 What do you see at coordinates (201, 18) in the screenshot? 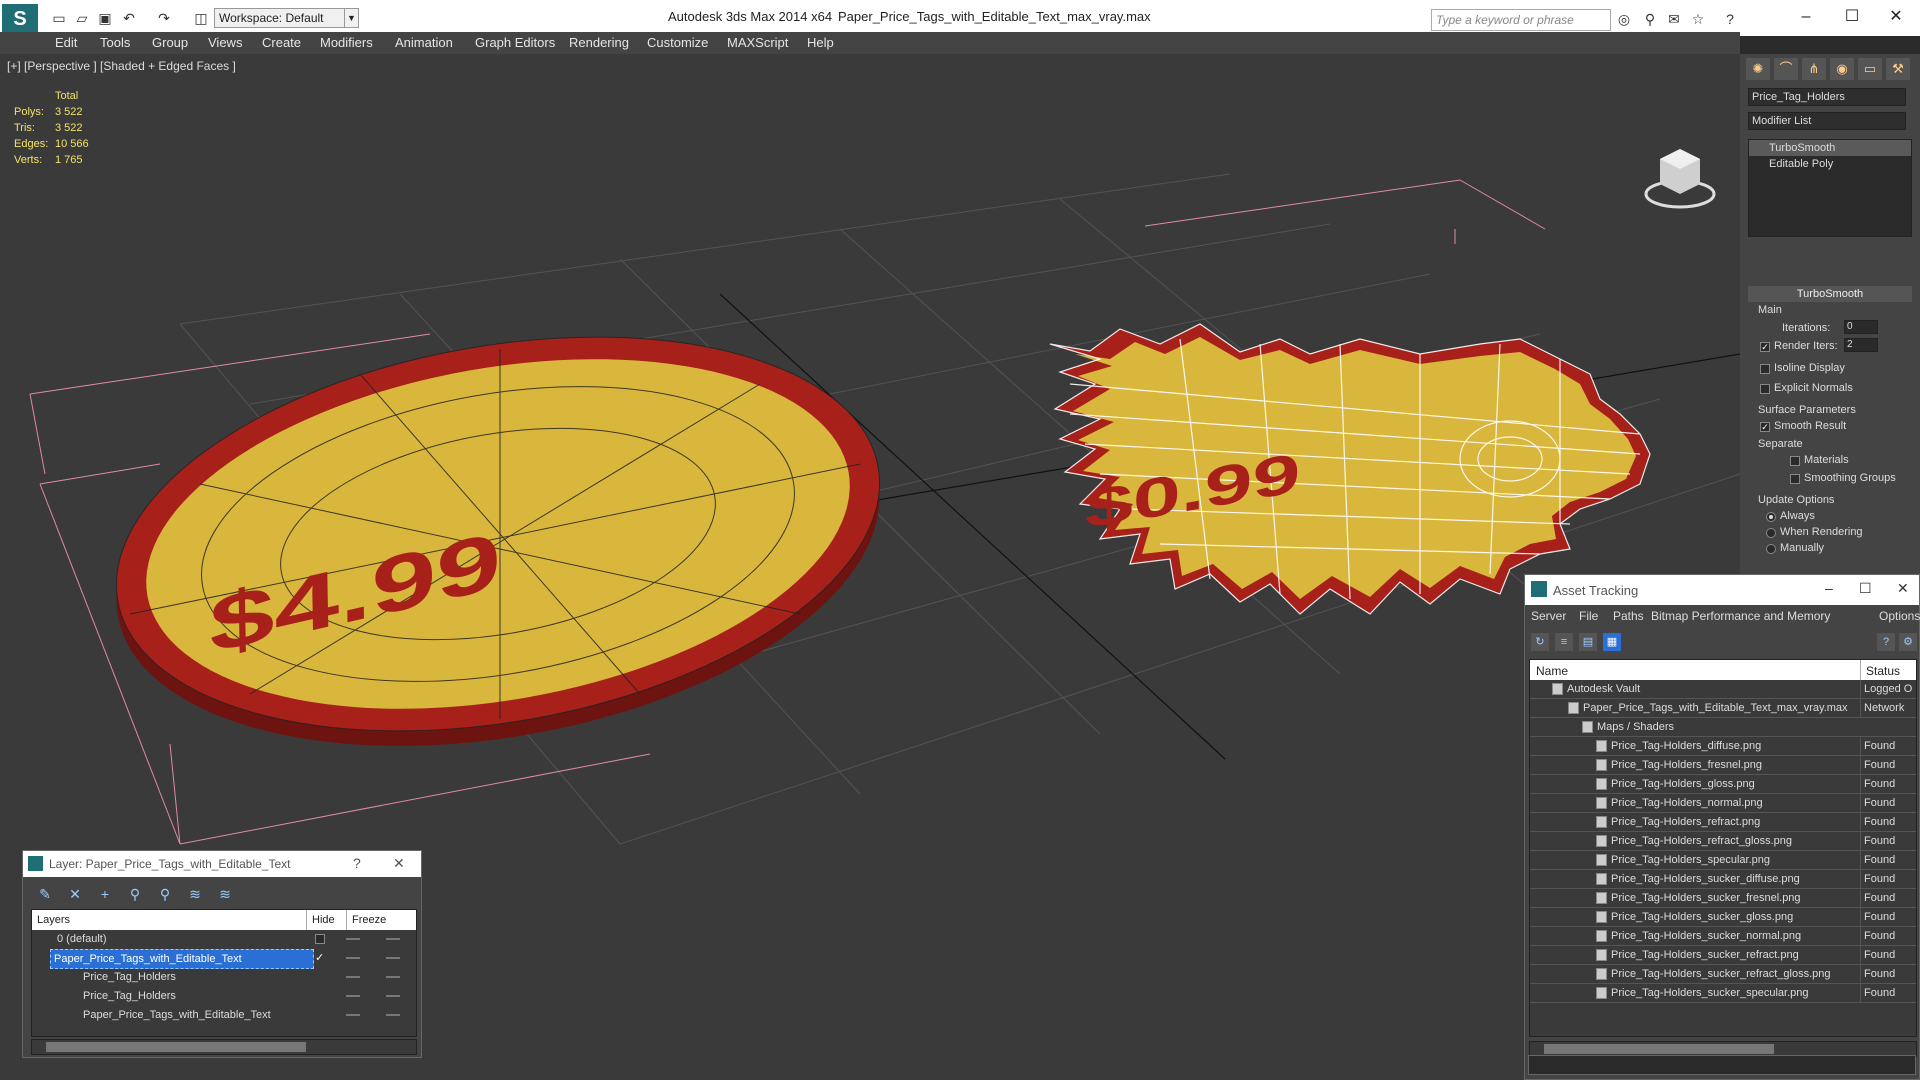
I see `project-folder-icon: ◫` at bounding box center [201, 18].